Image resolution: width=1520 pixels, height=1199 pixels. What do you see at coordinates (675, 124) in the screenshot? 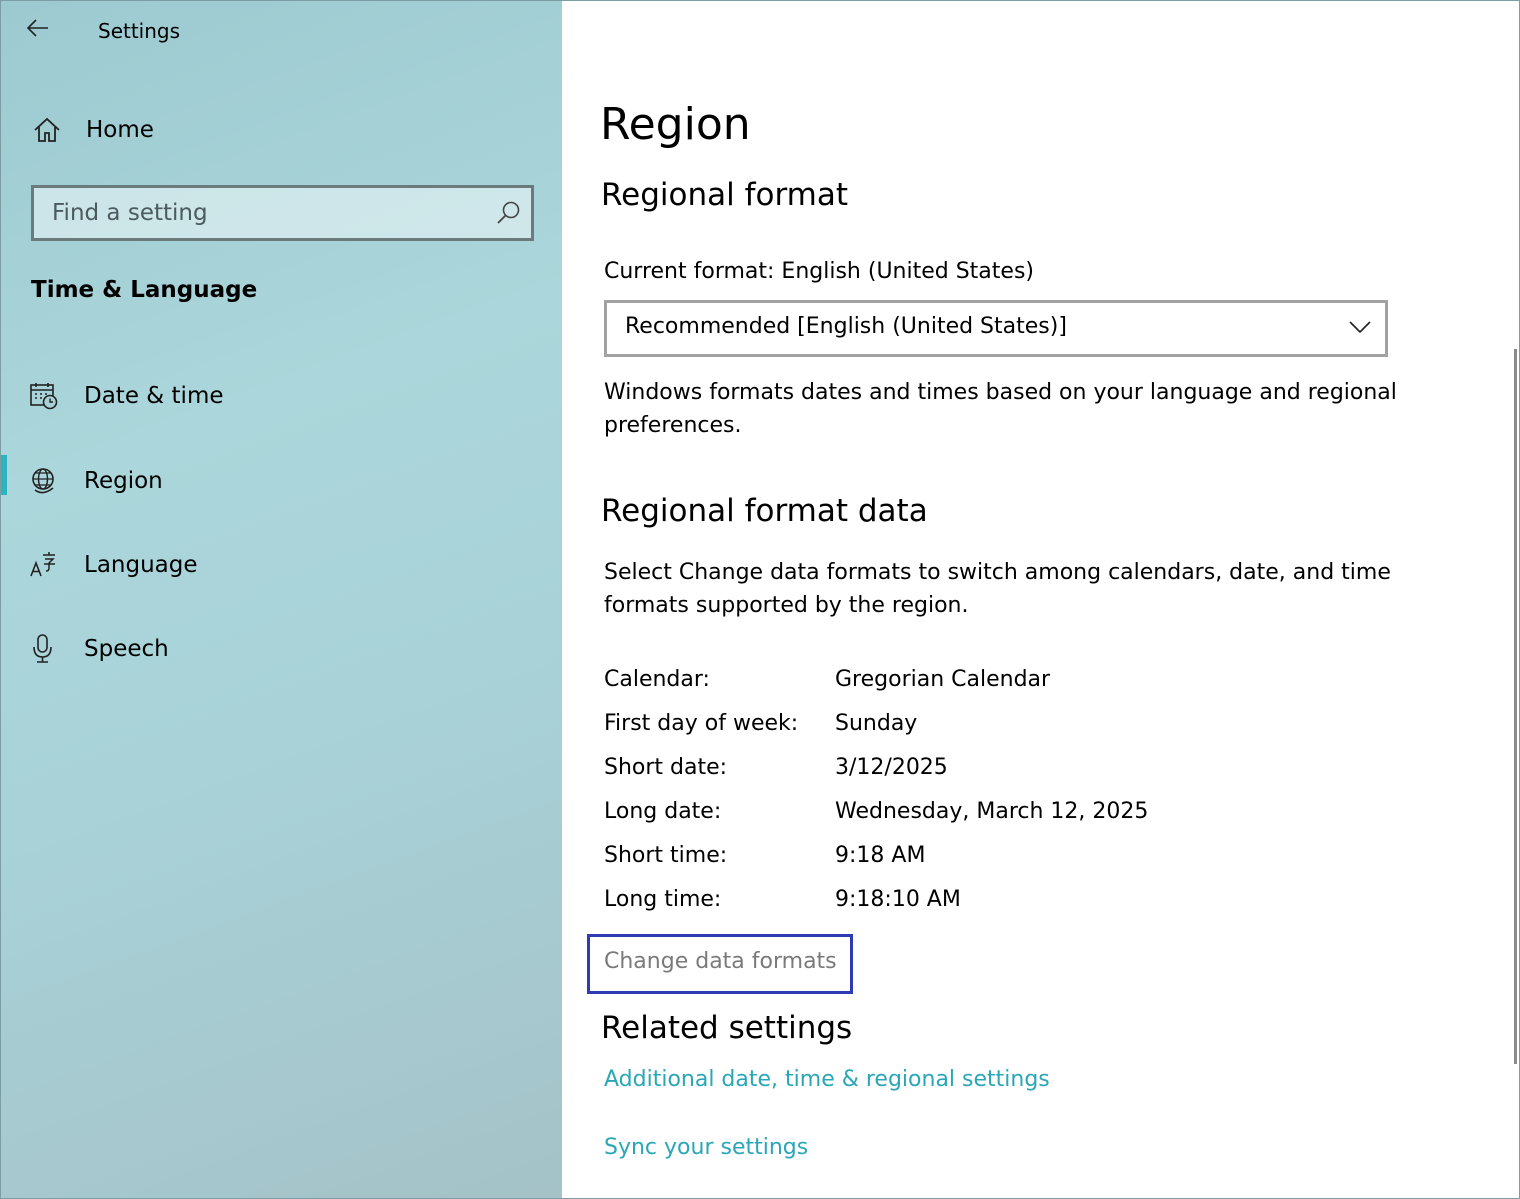
I see `page-title: Region` at bounding box center [675, 124].